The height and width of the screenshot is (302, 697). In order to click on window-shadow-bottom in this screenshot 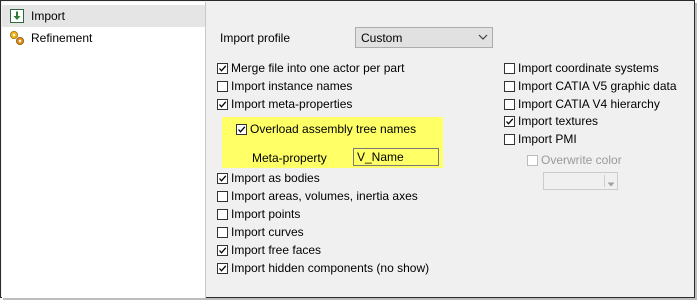, I will do `click(350, 299)`.